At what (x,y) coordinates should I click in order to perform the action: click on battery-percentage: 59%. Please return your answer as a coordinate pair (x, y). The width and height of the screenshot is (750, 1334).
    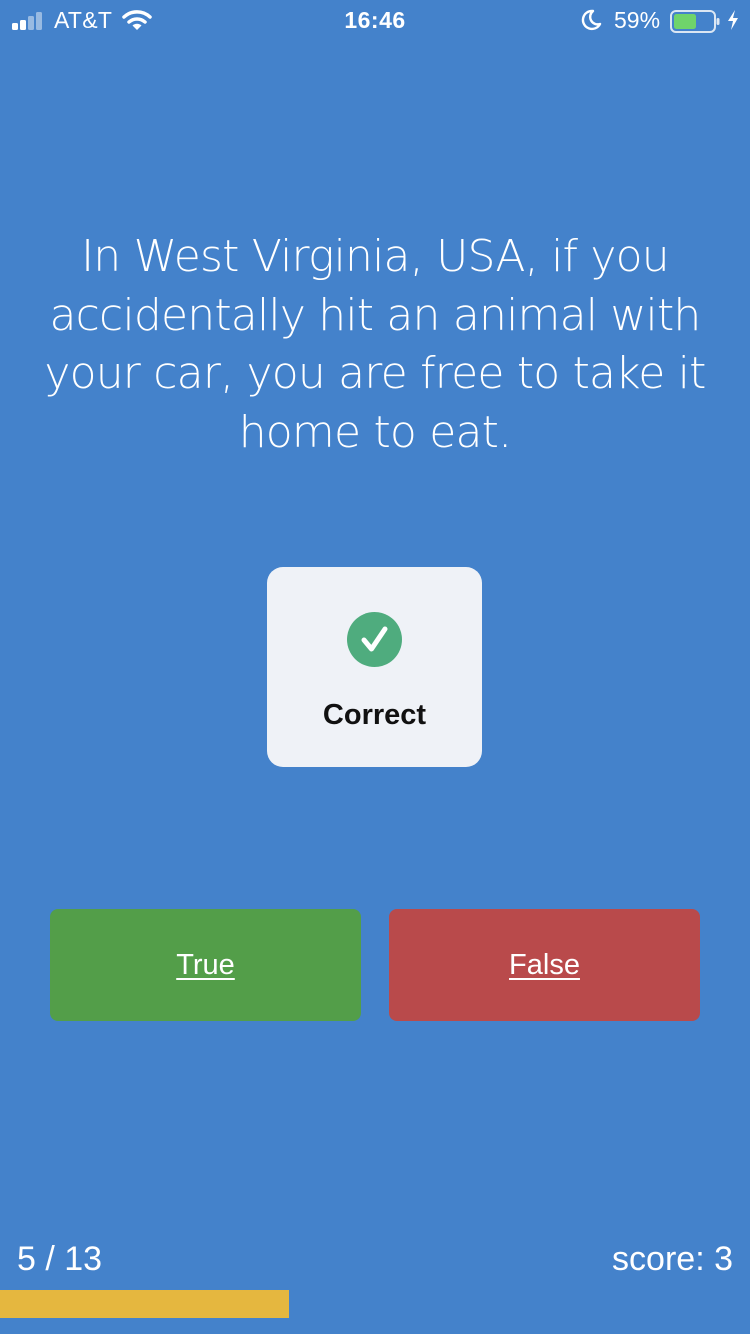
    Looking at the image, I should click on (637, 20).